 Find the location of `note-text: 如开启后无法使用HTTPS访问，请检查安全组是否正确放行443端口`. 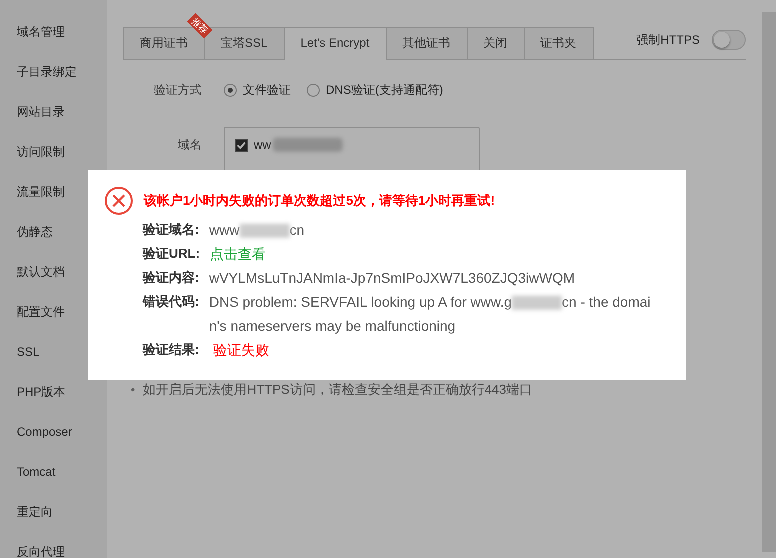

note-text: 如开启后无法使用HTTPS访问，请检查安全组是否正确放行443端口 is located at coordinates (338, 390).